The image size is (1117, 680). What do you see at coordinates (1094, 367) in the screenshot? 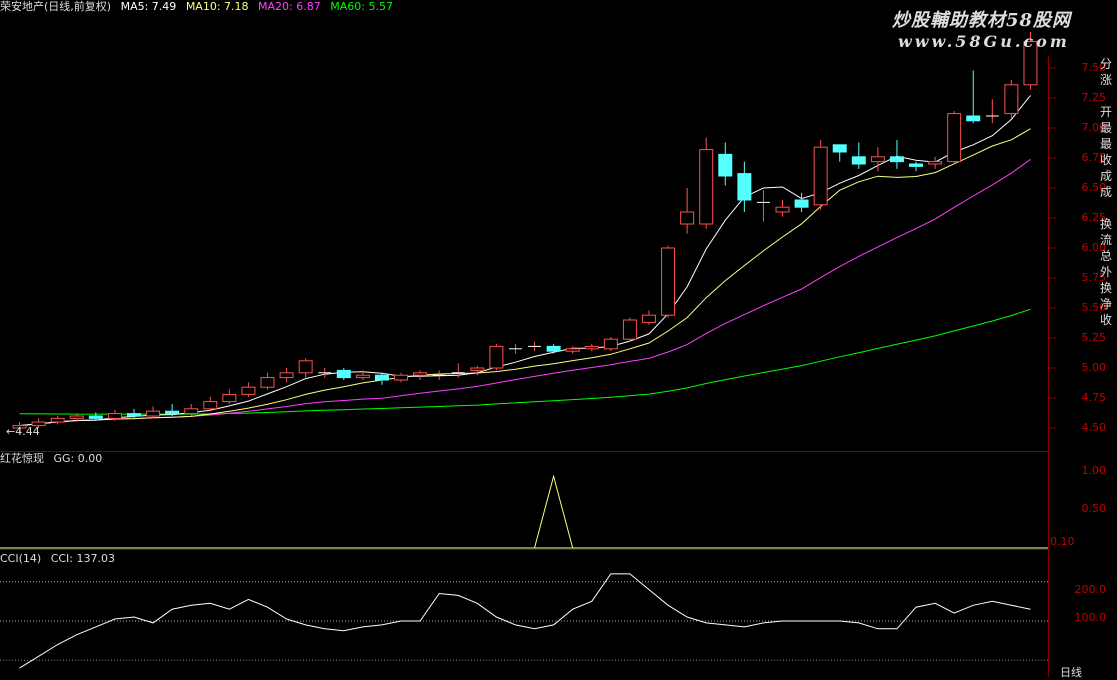
I see `price-tick: 5.00` at bounding box center [1094, 367].